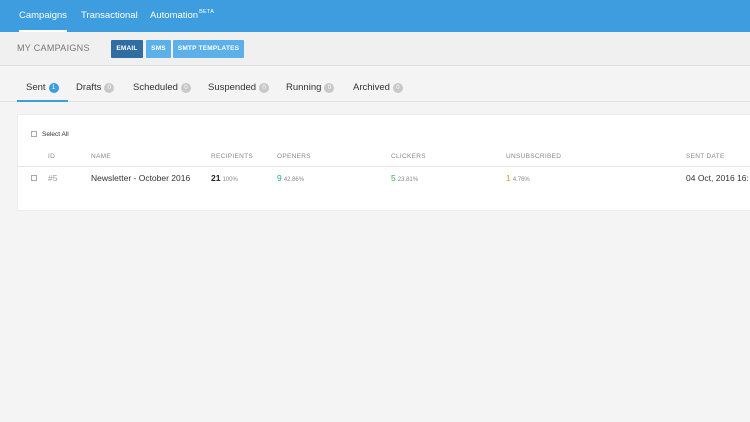  What do you see at coordinates (34, 134) in the screenshot?
I see `select-all-checkbox` at bounding box center [34, 134].